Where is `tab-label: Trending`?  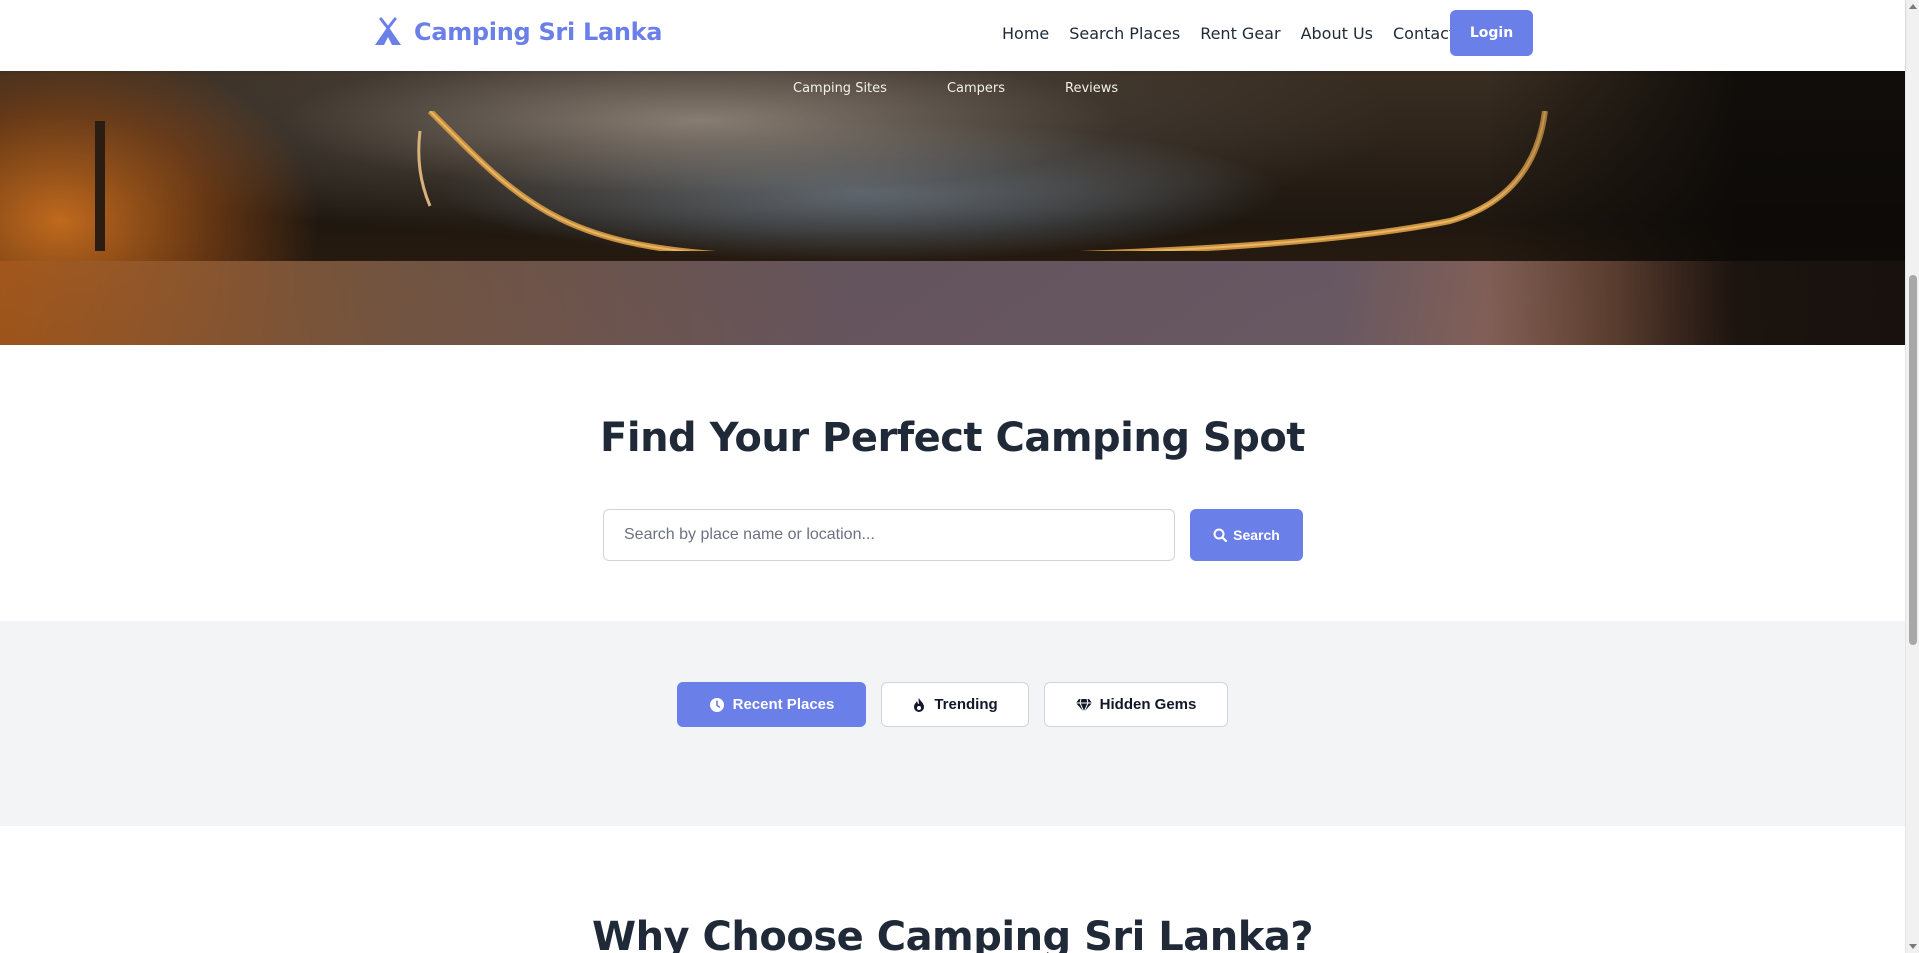 tab-label: Trending is located at coordinates (966, 704).